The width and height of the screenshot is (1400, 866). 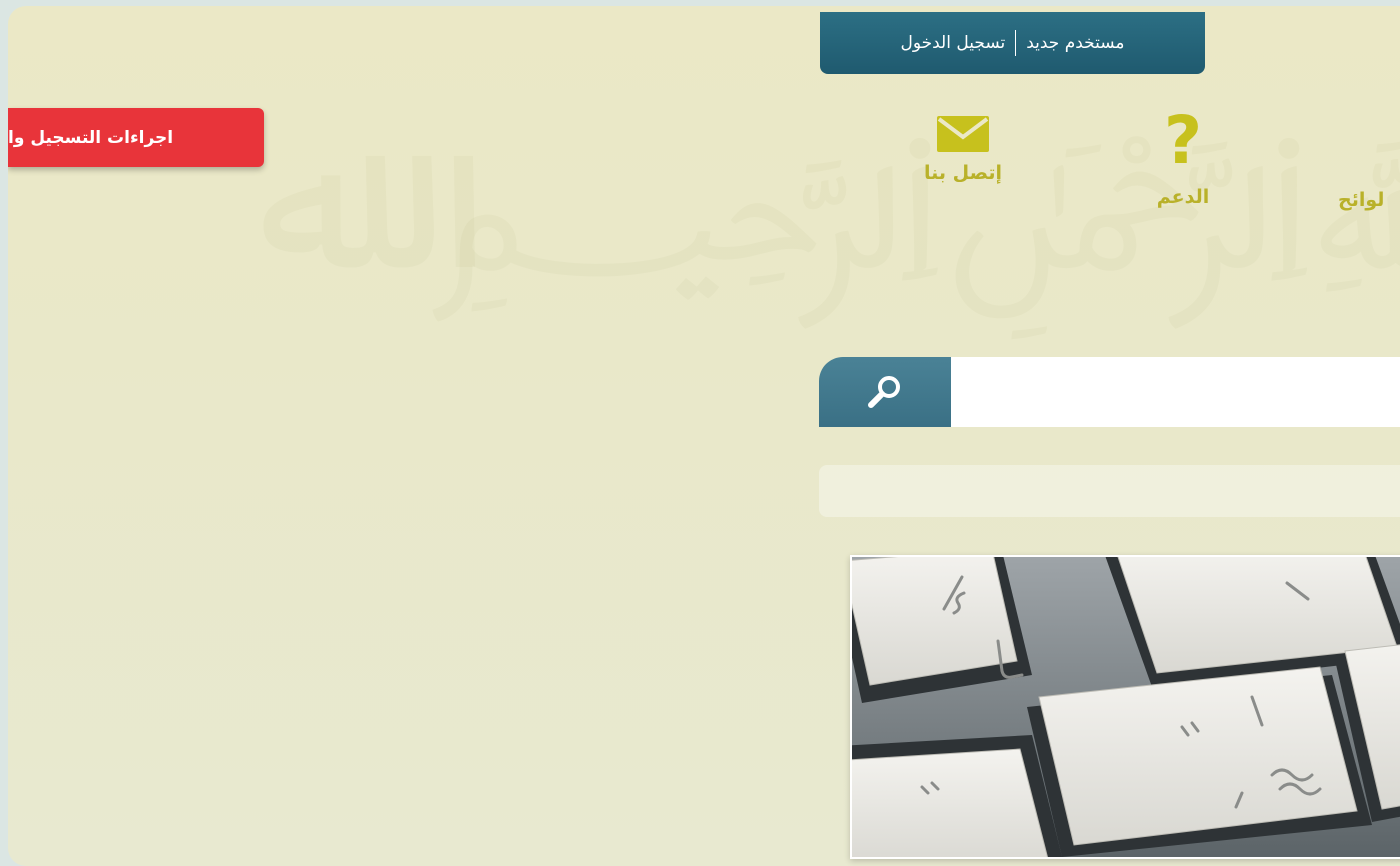 What do you see at coordinates (1175, 392) in the screenshot?
I see `search-input` at bounding box center [1175, 392].